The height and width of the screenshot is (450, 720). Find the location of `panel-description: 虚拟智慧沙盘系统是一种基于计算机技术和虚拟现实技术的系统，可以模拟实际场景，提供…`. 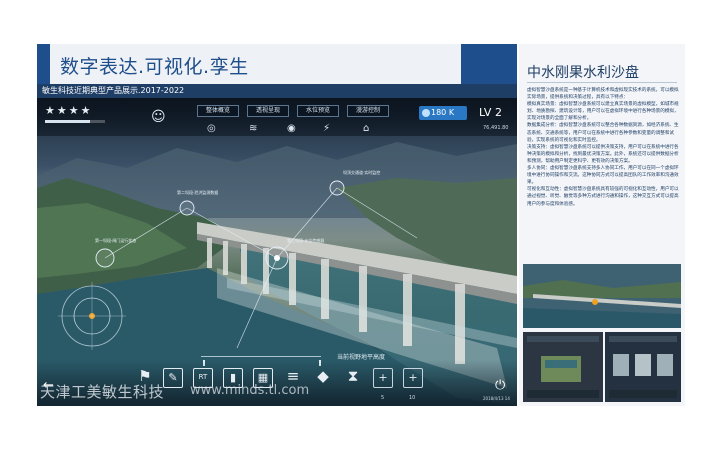

panel-description: 虚拟智慧沙盘系统是一种基于计算机技术和虚拟现实技术的系统，可以模拟实际场景，提供… is located at coordinates (603, 147).